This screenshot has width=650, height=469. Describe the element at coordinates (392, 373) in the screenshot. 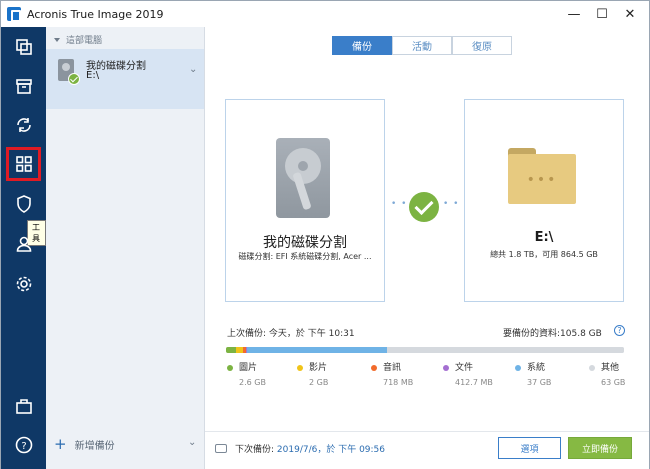

I see `legend-item: 音訊 718 MB` at that location.